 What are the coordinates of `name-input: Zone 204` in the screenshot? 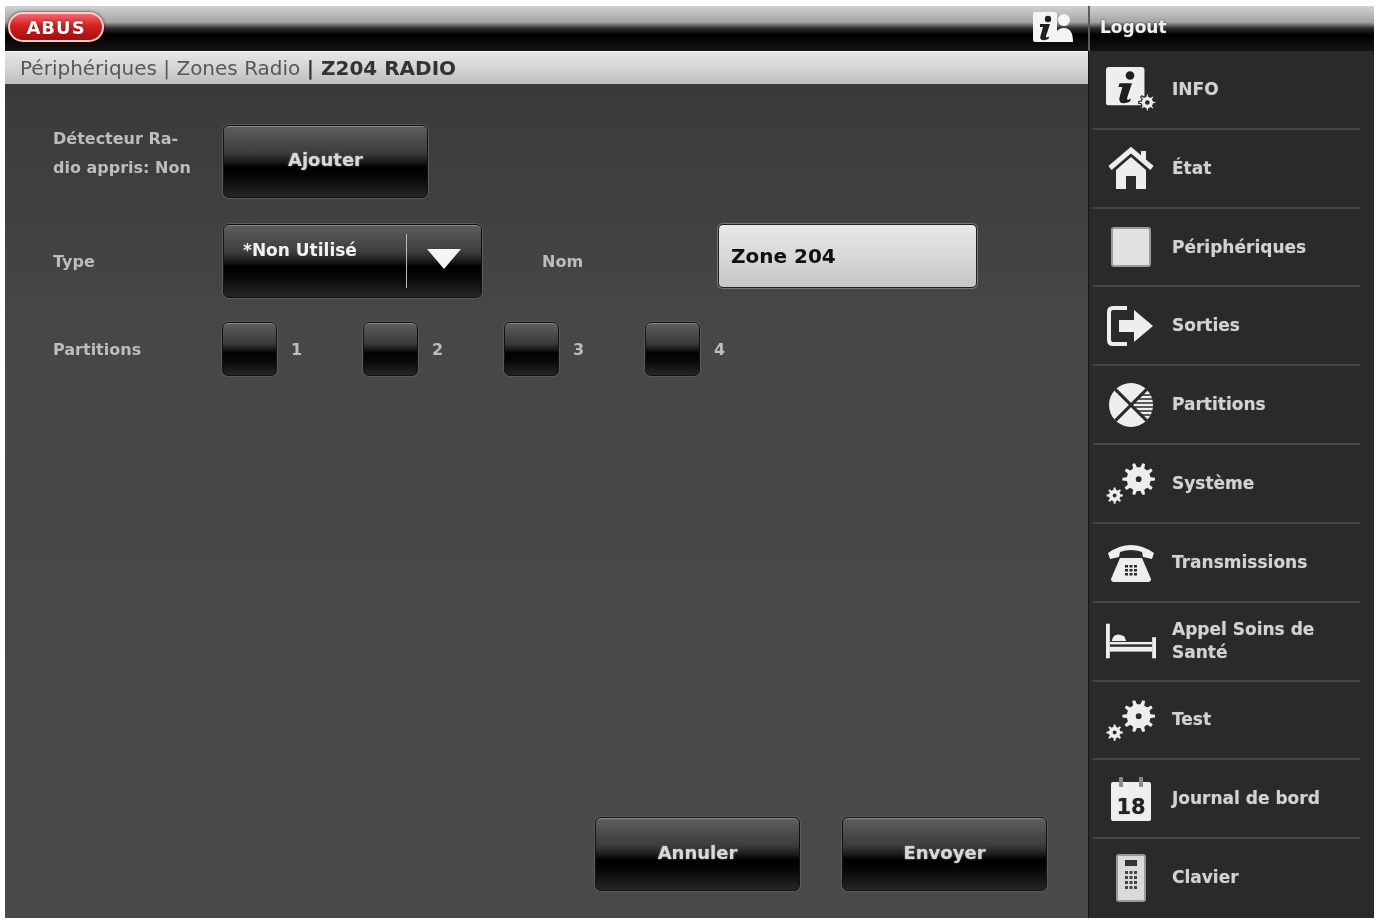 It's located at (847, 256).